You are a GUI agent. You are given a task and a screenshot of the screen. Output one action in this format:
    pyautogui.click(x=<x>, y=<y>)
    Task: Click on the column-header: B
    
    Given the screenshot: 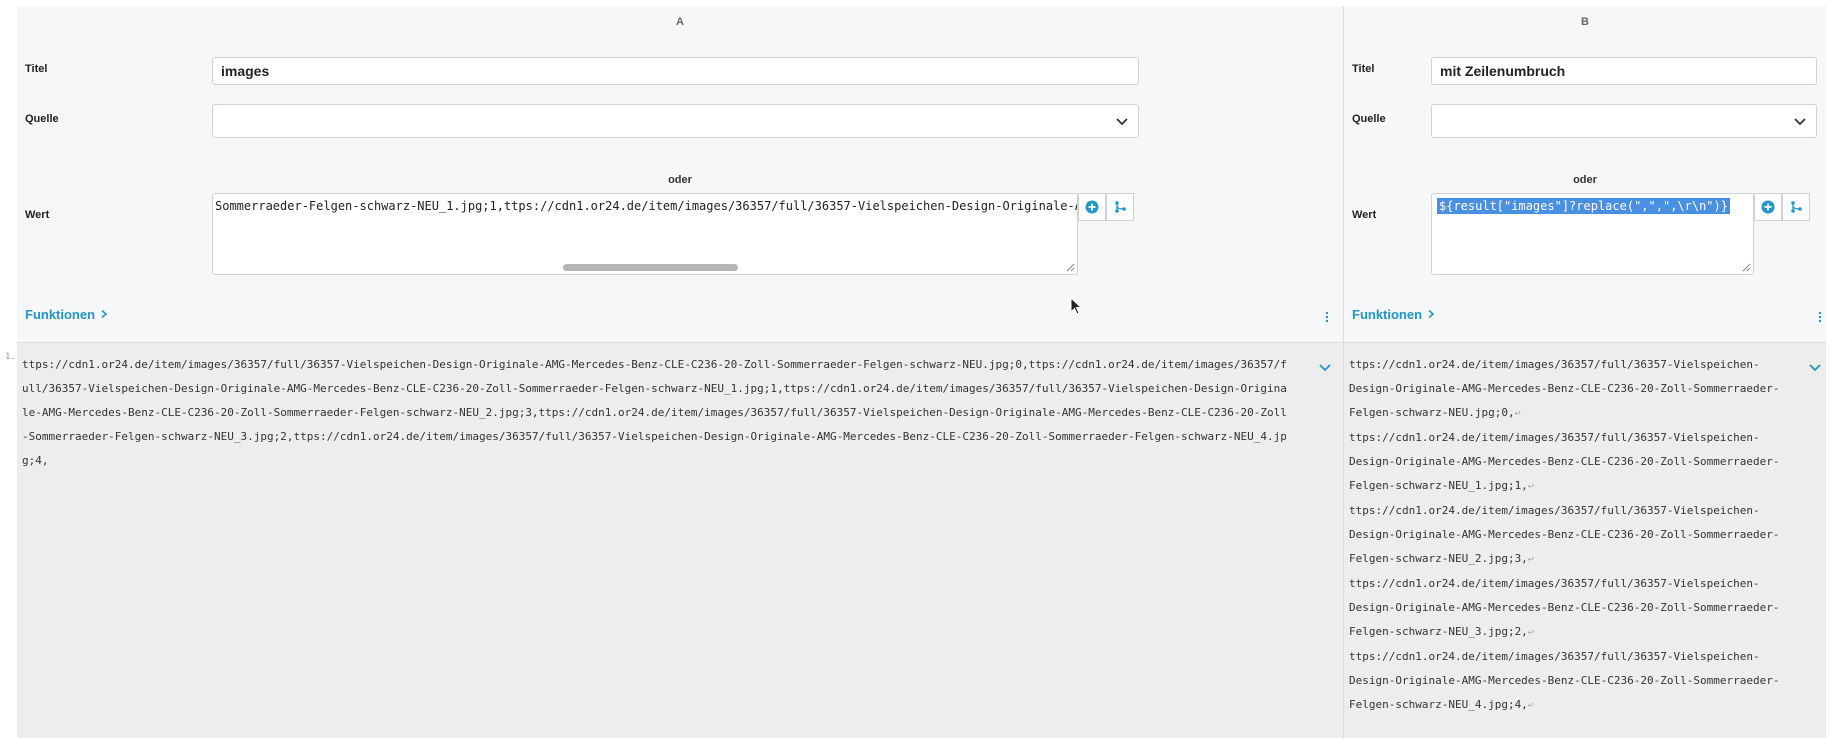 What is the action you would take?
    pyautogui.click(x=1585, y=22)
    